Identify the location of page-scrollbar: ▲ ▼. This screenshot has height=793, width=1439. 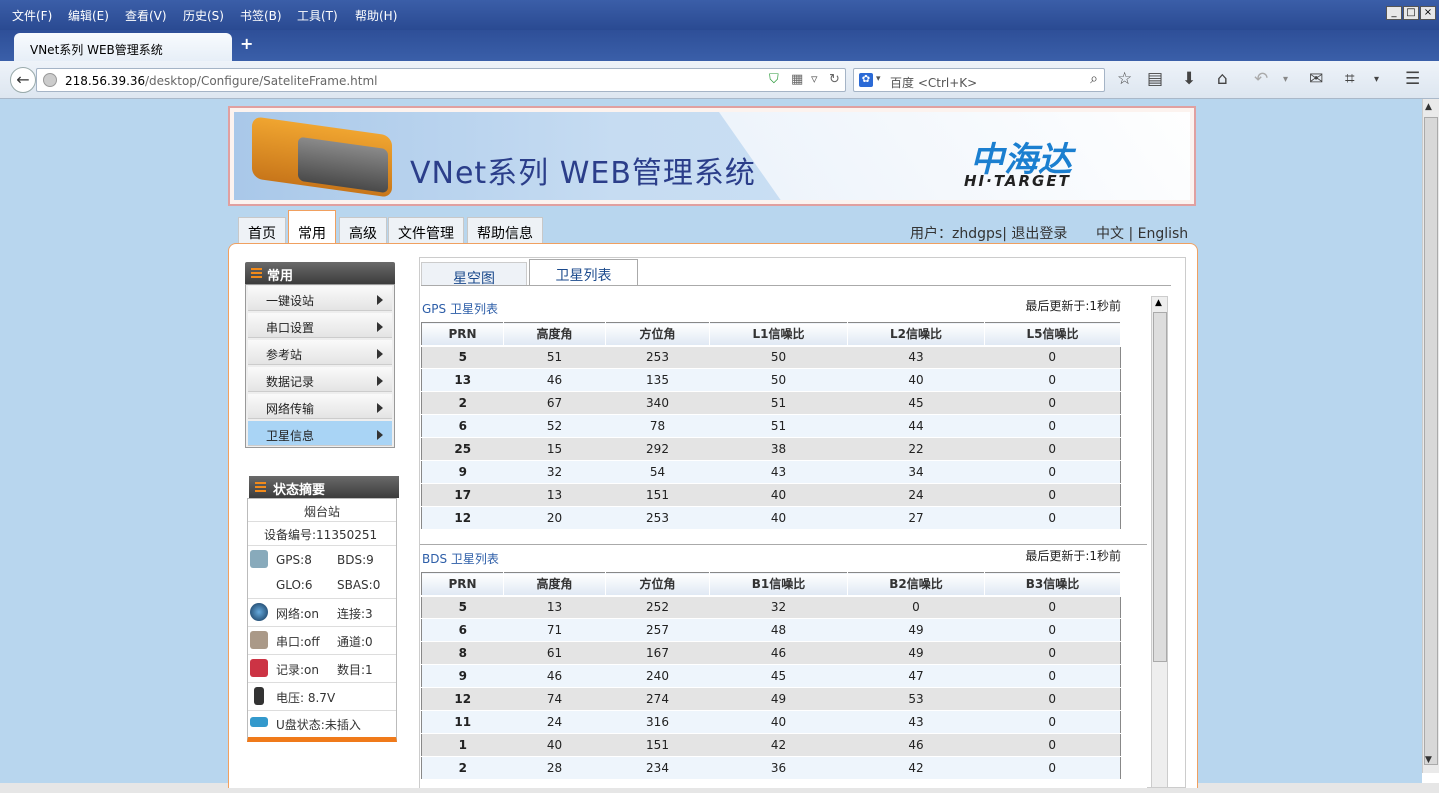
(1430, 436).